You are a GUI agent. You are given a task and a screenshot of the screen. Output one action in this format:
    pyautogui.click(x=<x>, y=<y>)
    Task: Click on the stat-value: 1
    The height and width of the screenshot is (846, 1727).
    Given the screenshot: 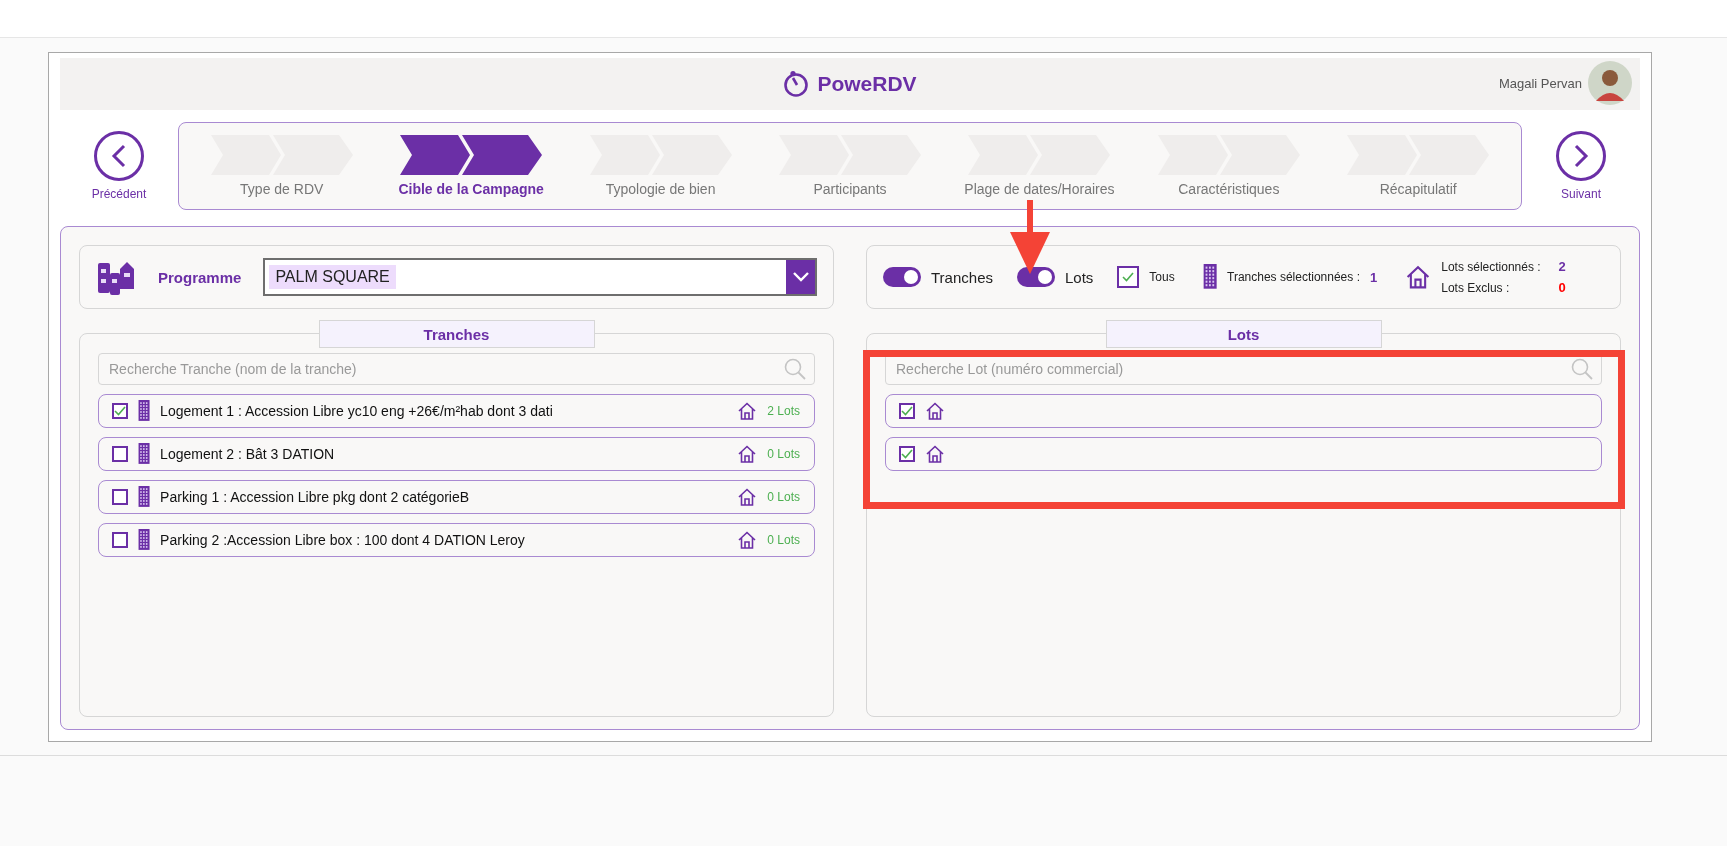 What is the action you would take?
    pyautogui.click(x=1373, y=277)
    